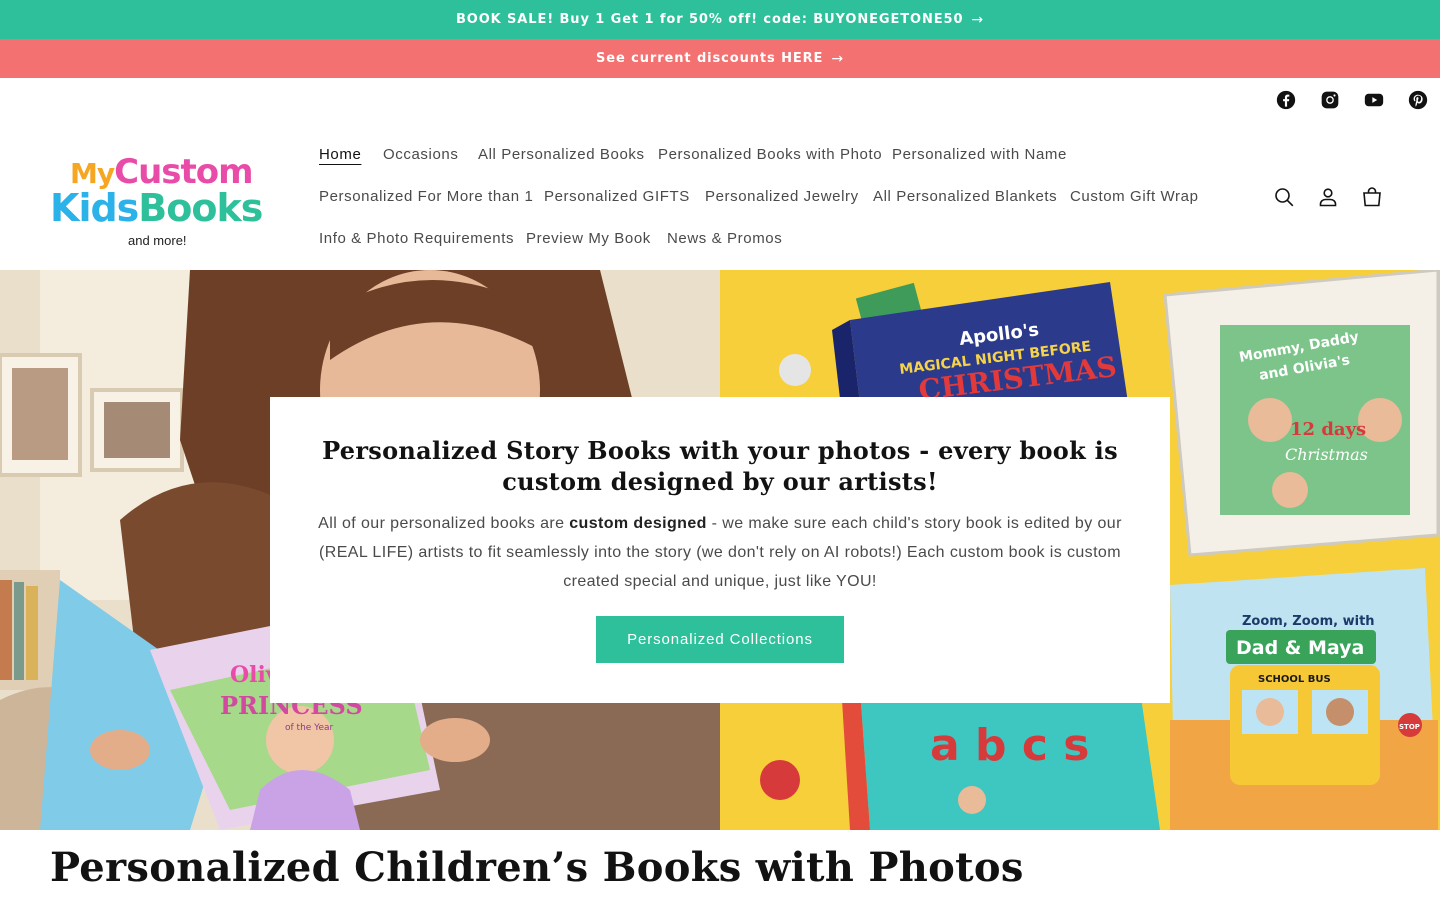 This screenshot has width=1440, height=900. I want to click on nav-item-gifts: Personalized GIFTS, so click(617, 197).